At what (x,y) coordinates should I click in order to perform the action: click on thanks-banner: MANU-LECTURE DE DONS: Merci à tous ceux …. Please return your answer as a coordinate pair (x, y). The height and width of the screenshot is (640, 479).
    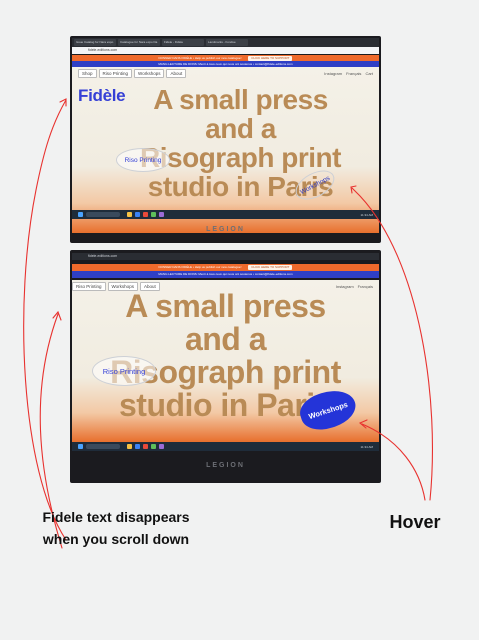
    Looking at the image, I should click on (225, 274).